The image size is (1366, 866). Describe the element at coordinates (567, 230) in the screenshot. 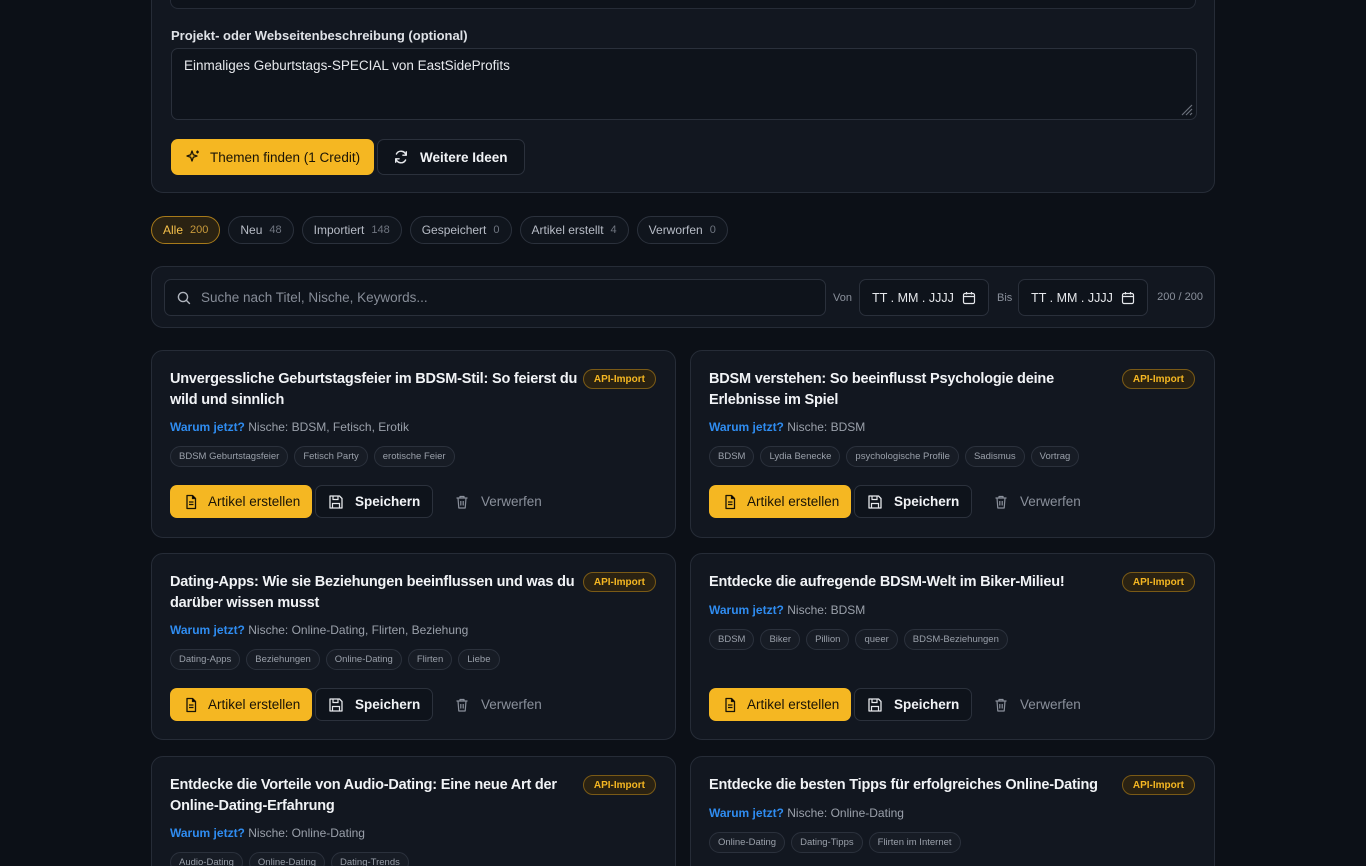

I see `chip-label: Artikel erstellt` at that location.